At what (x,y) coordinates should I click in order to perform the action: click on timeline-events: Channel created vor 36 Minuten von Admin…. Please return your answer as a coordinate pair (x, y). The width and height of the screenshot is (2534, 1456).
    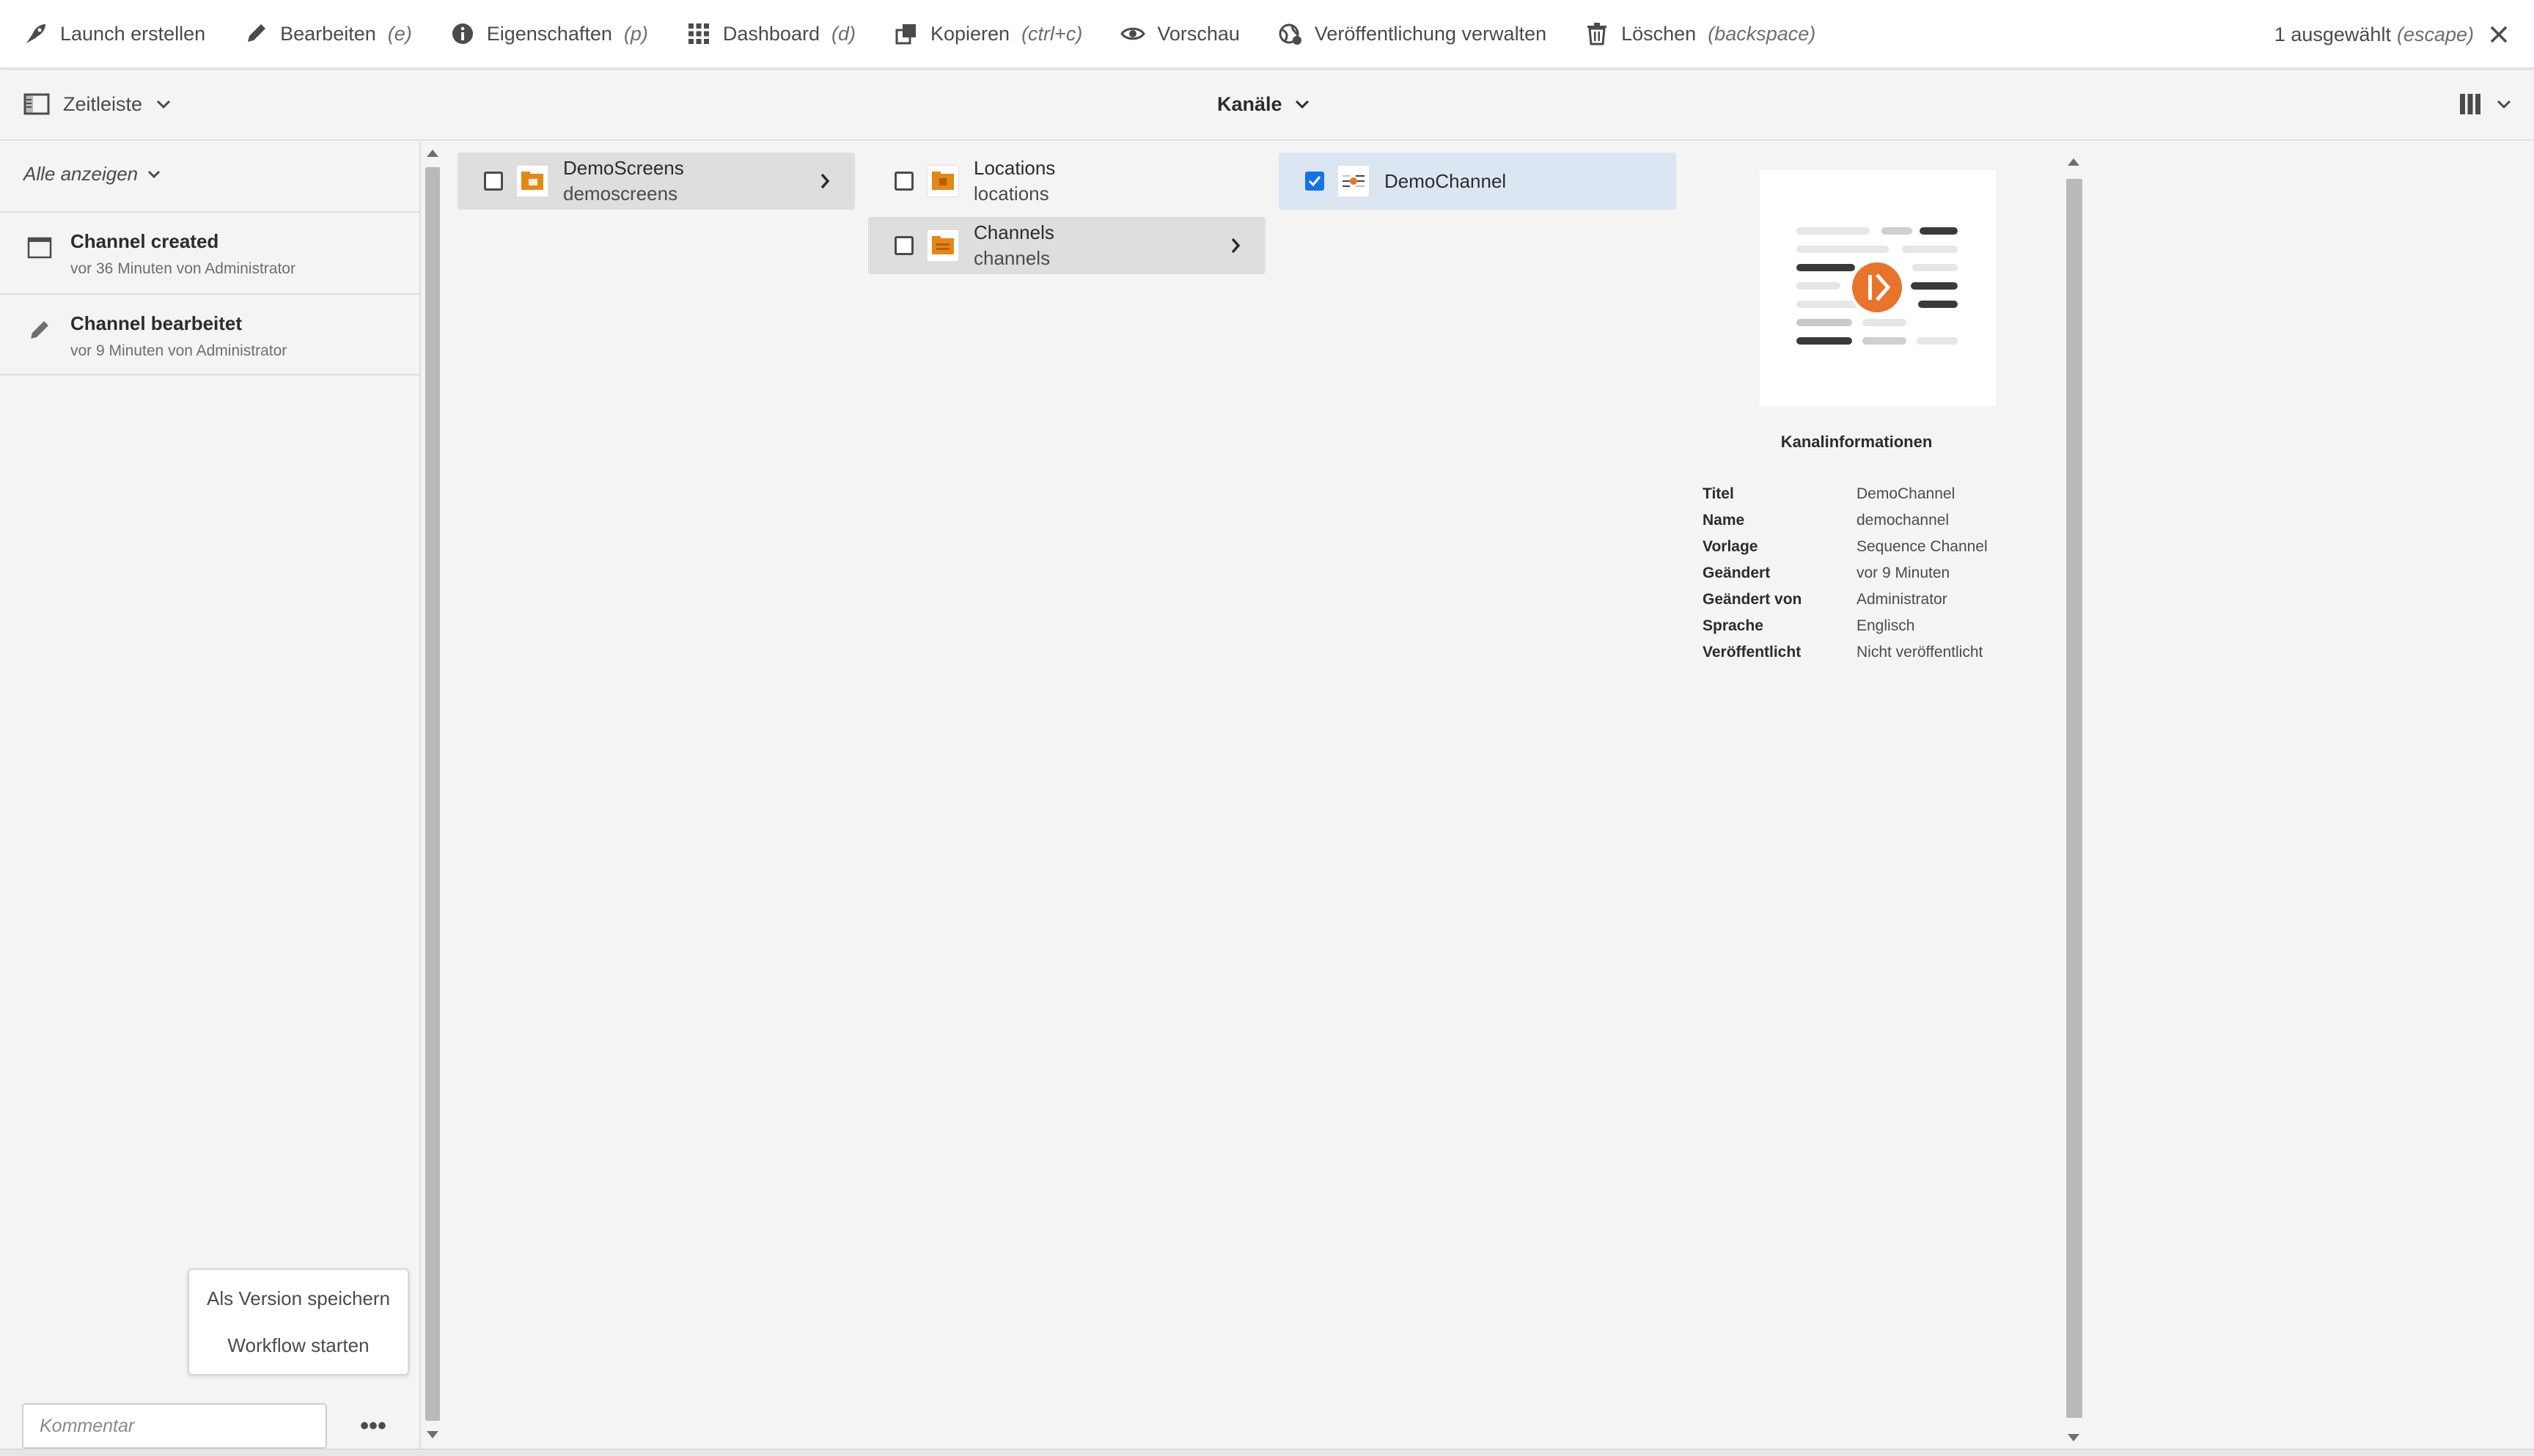
    Looking at the image, I should click on (210, 293).